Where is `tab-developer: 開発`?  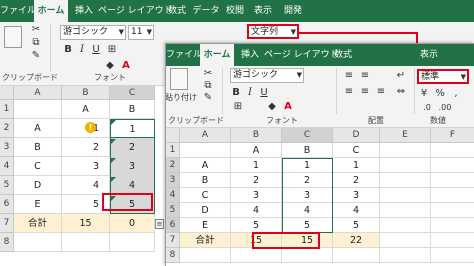 tab-developer: 開発 is located at coordinates (293, 11).